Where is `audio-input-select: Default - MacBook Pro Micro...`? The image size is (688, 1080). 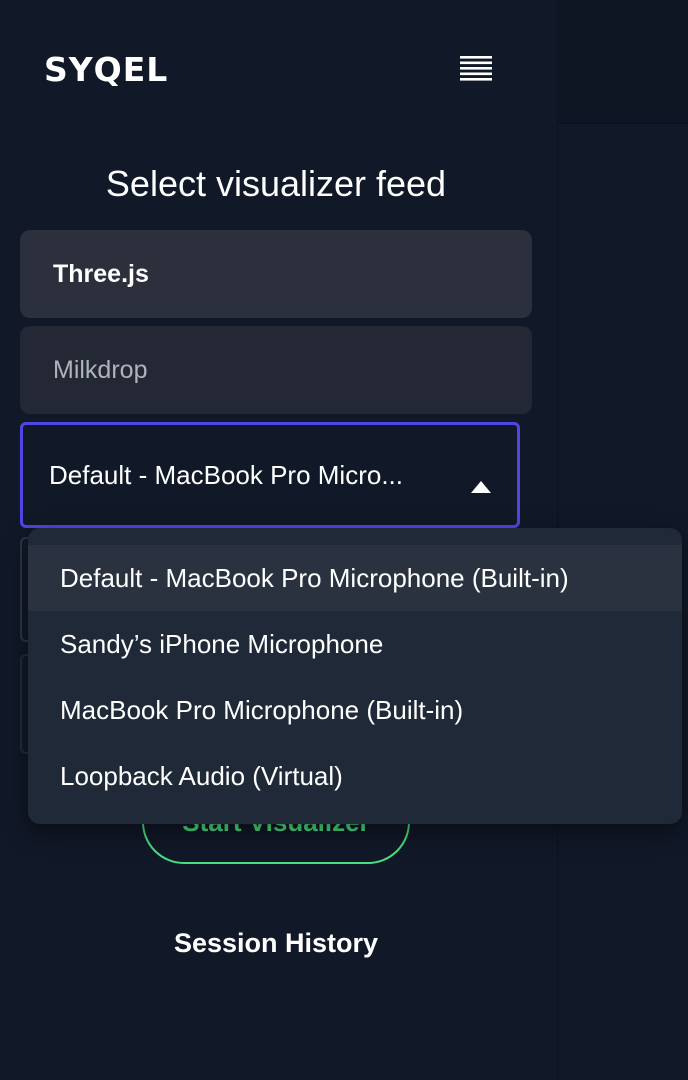 audio-input-select: Default - MacBook Pro Micro... is located at coordinates (270, 475).